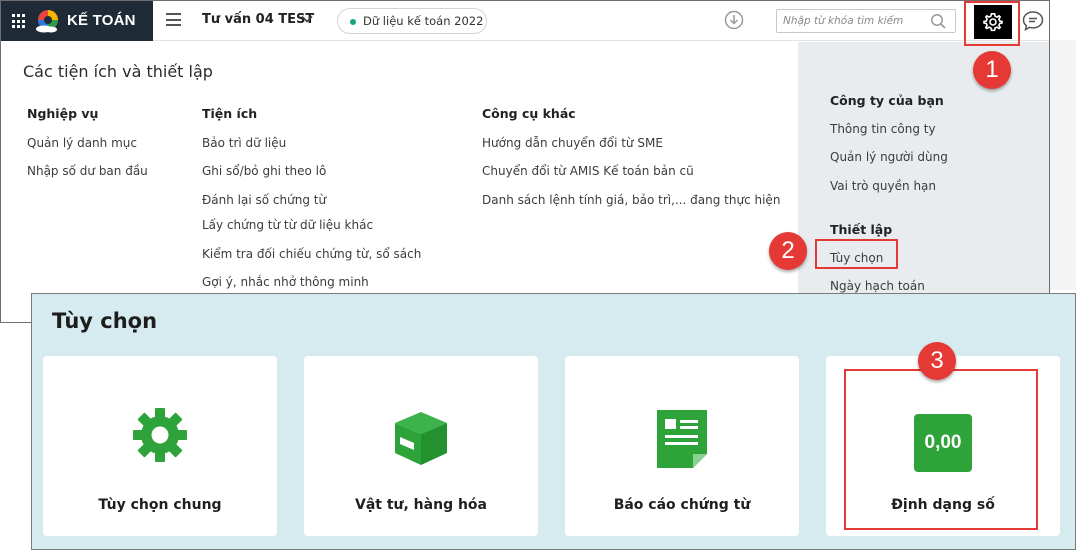 Image resolution: width=1076 pixels, height=550 pixels. What do you see at coordinates (1033, 21) in the screenshot?
I see `chat-icon` at bounding box center [1033, 21].